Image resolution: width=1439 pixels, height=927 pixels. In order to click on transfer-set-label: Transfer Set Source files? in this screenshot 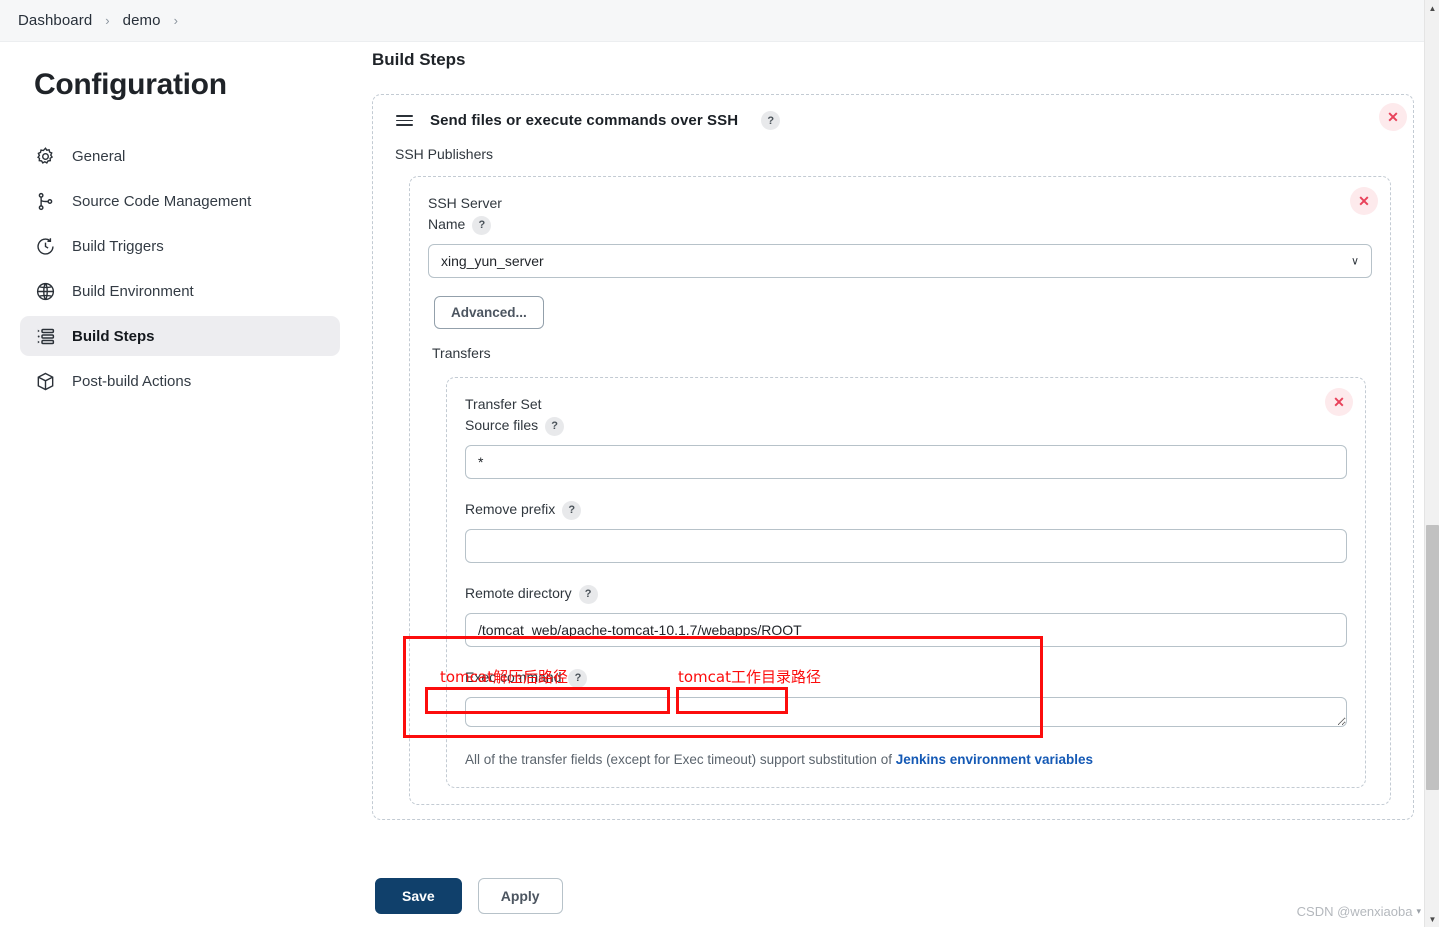, I will do `click(906, 415)`.